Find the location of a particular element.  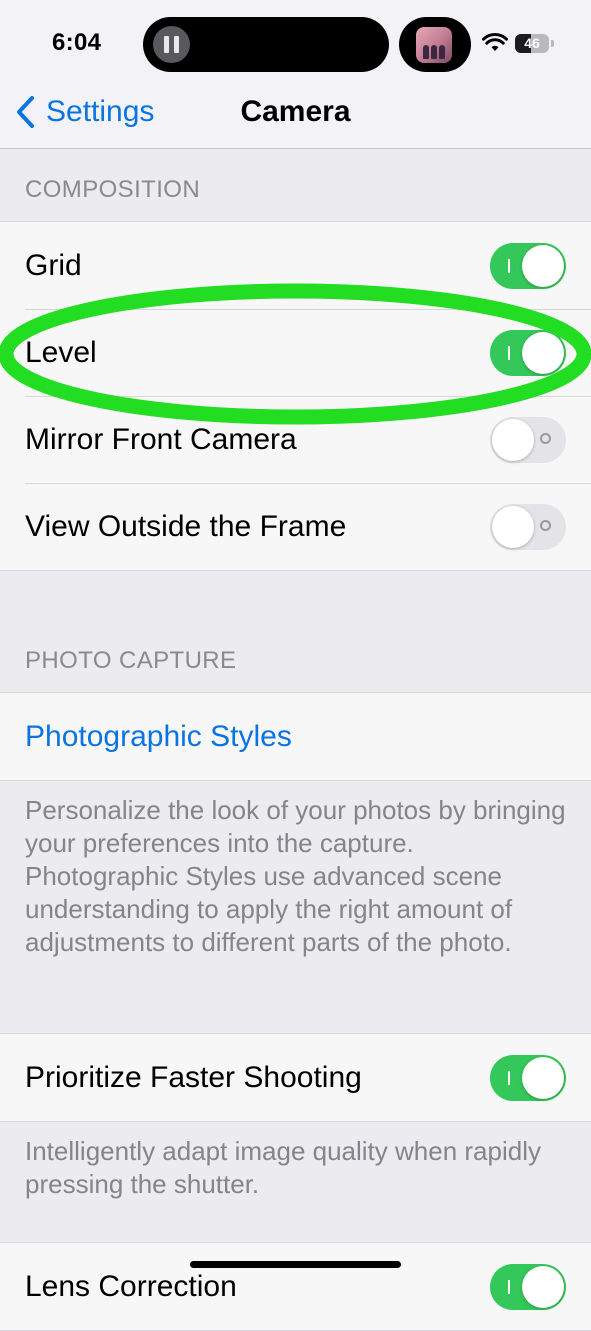

battery-level: 46 is located at coordinates (532, 43).